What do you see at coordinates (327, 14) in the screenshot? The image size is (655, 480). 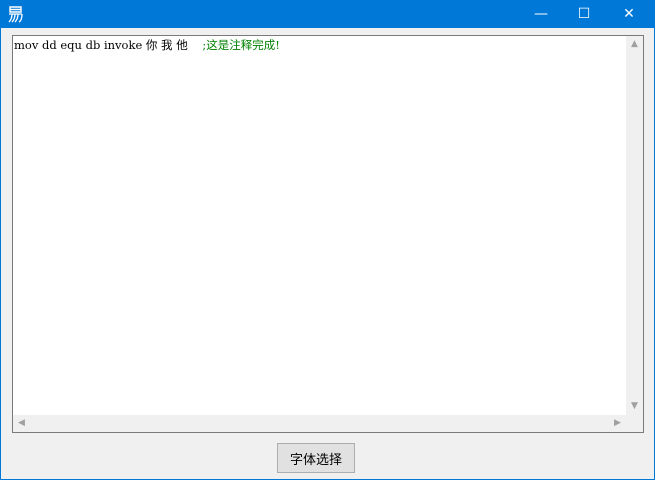 I see `title-bar: — ☐ ✕` at bounding box center [327, 14].